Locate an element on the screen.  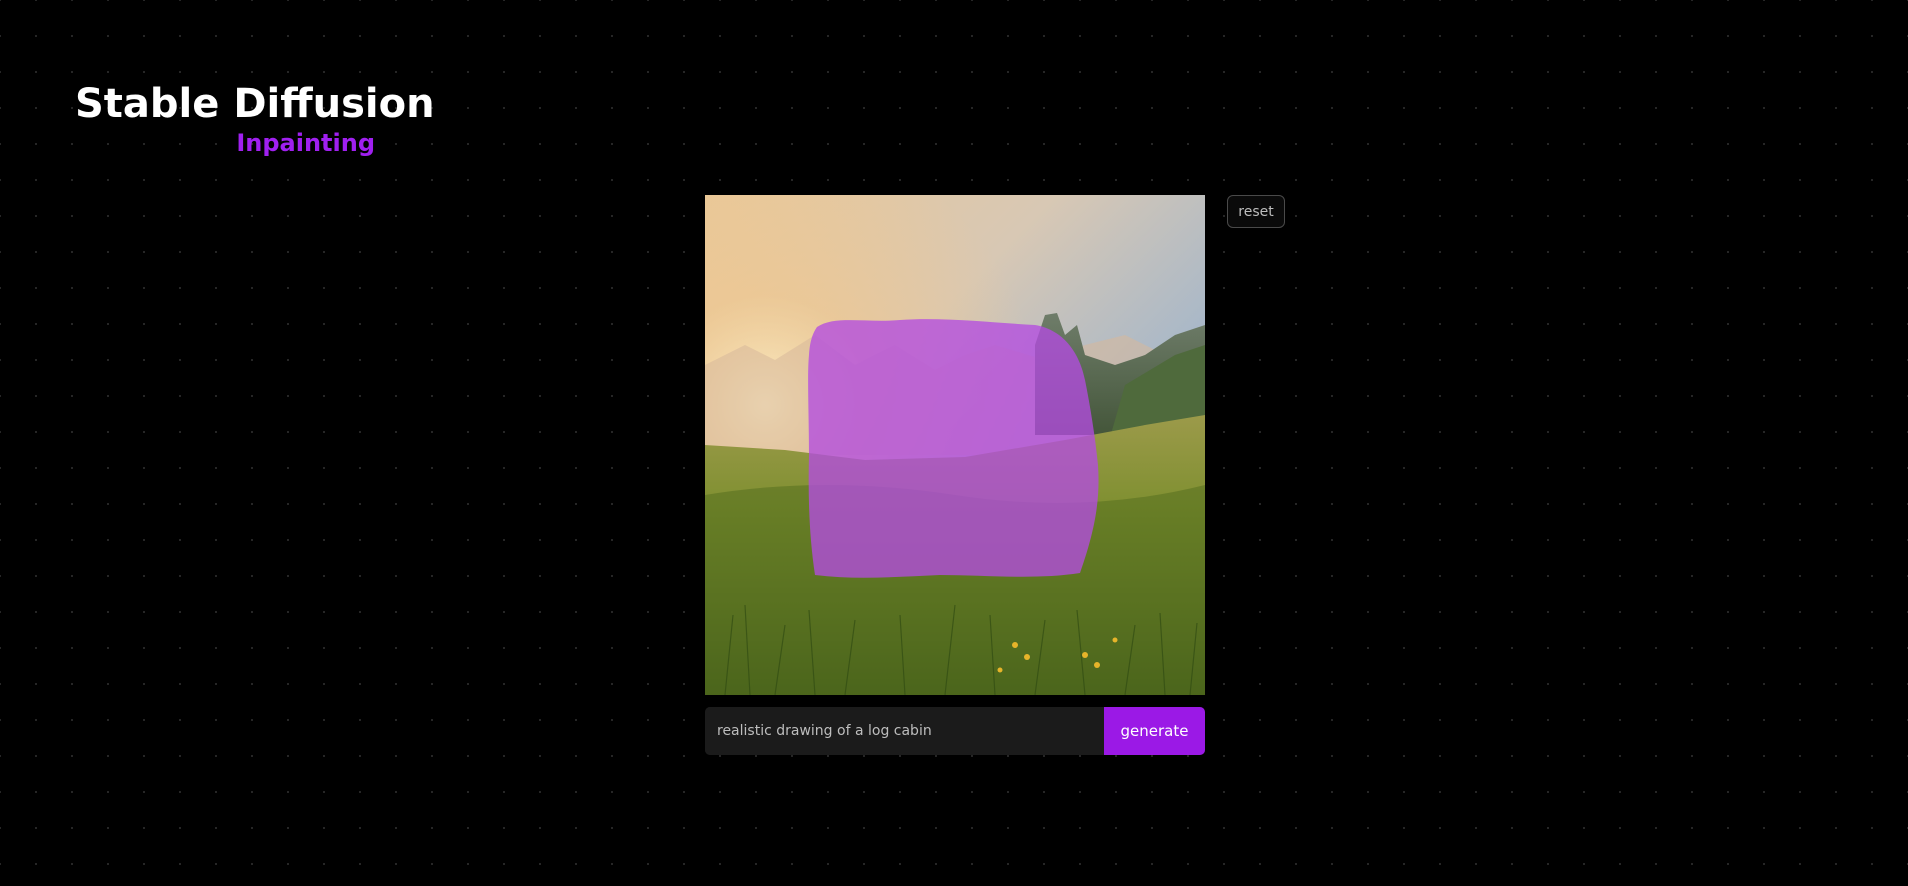
reset-button: reset is located at coordinates (1256, 211).